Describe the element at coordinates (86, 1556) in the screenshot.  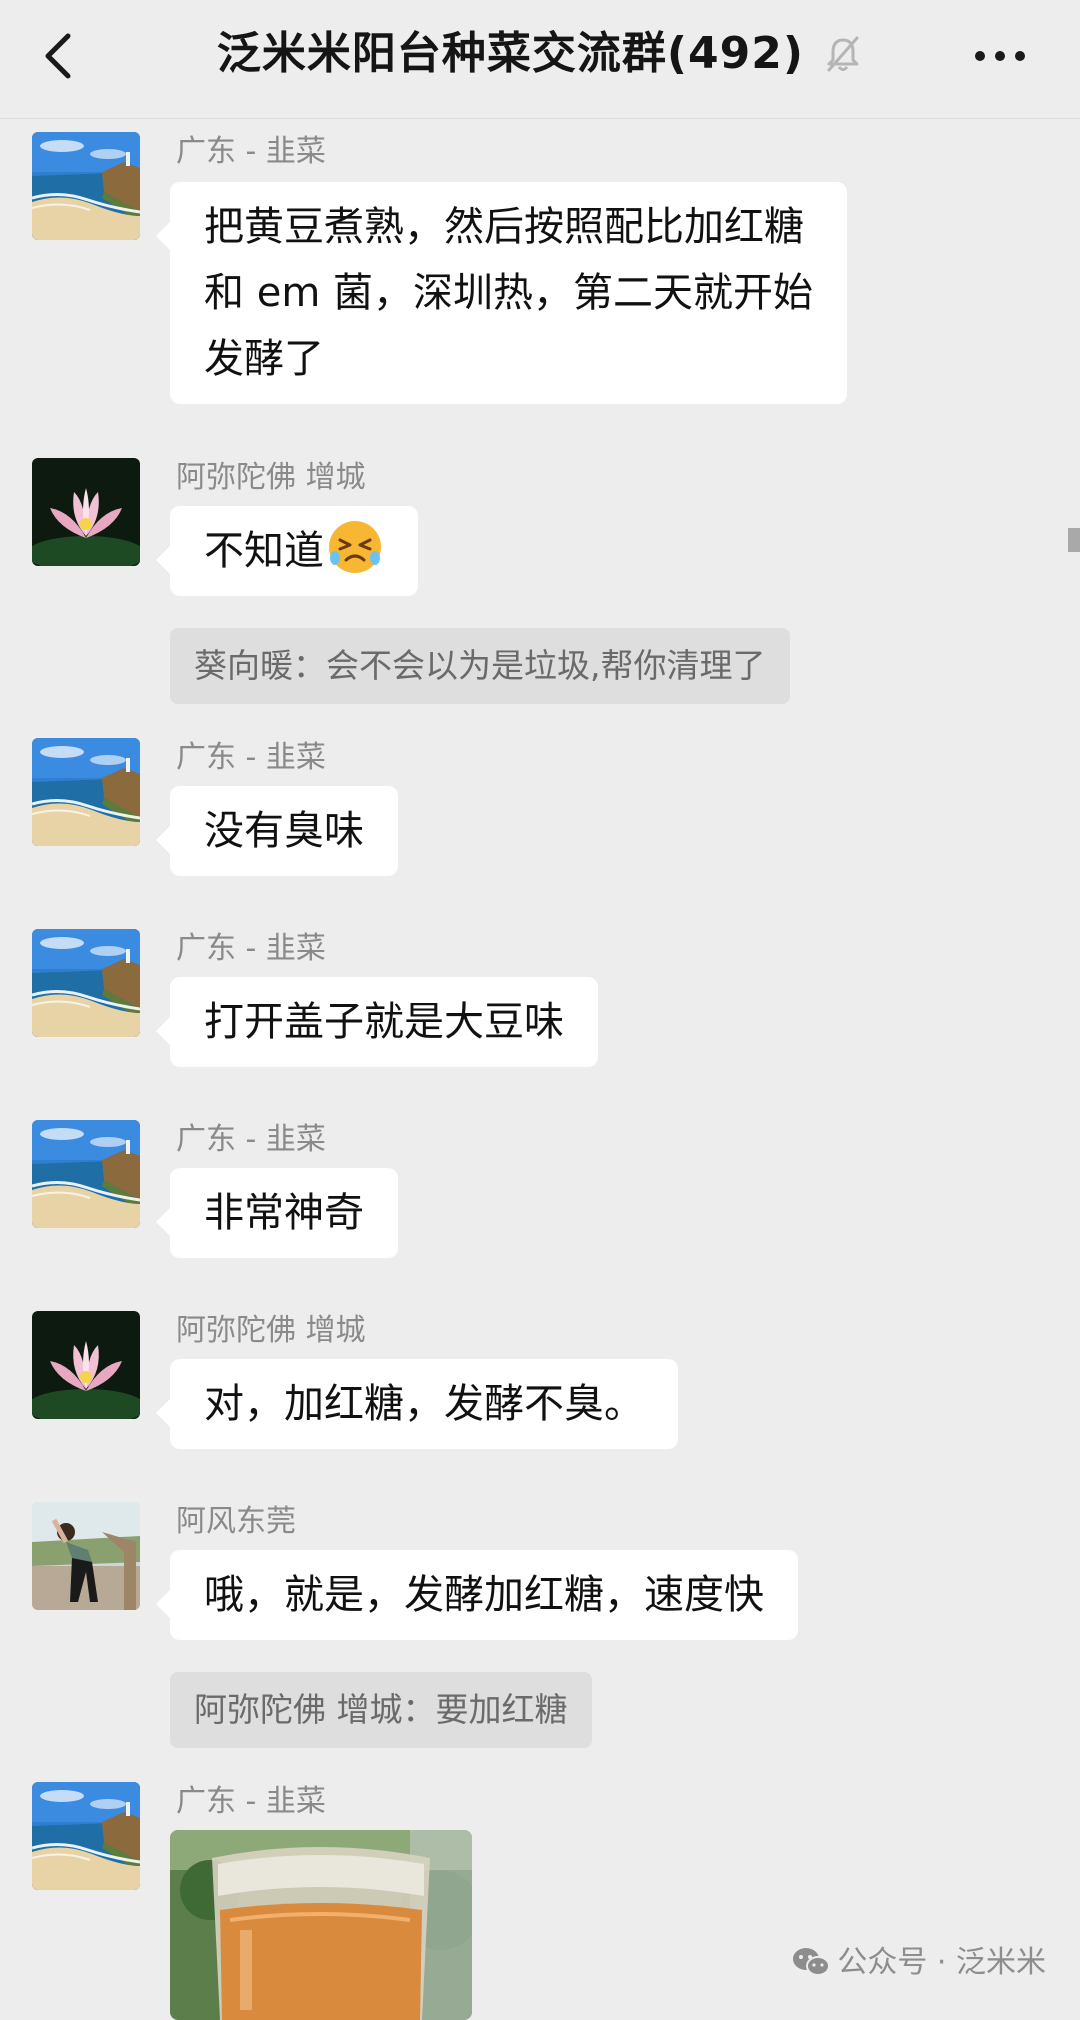
I see `avatar-exercise-woman` at that location.